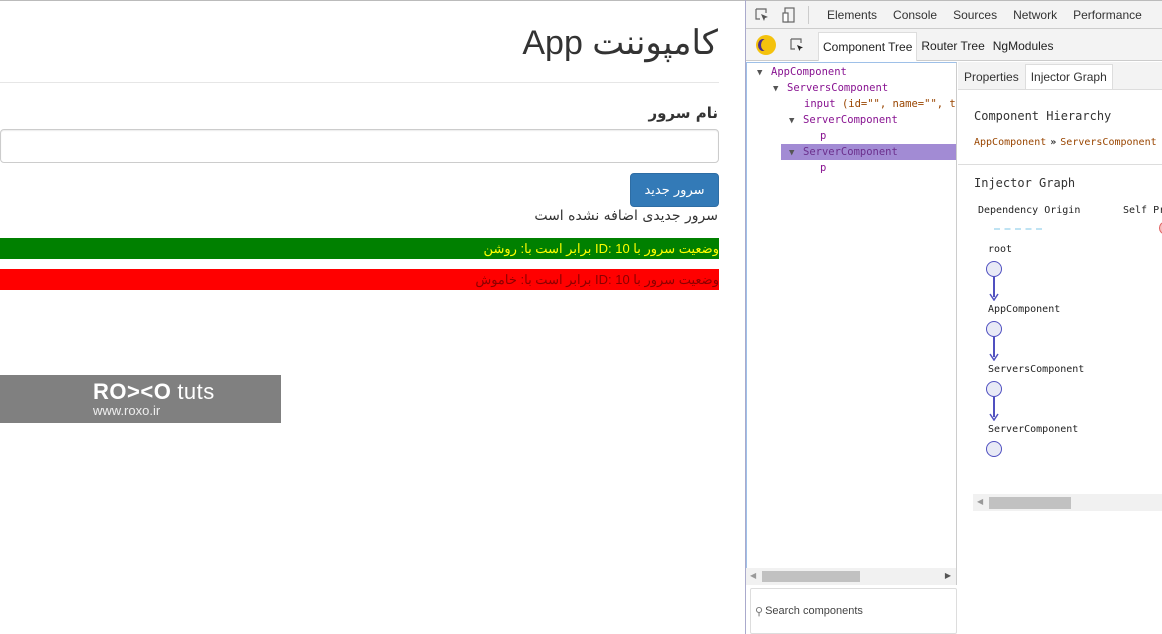  I want to click on search-icon: ⚲, so click(759, 611).